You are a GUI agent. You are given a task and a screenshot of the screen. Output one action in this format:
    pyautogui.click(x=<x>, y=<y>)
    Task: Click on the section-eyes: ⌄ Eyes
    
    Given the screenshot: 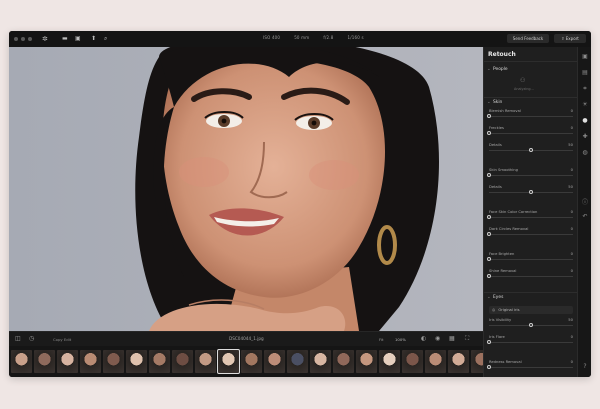 What is the action you would take?
    pyautogui.click(x=495, y=297)
    